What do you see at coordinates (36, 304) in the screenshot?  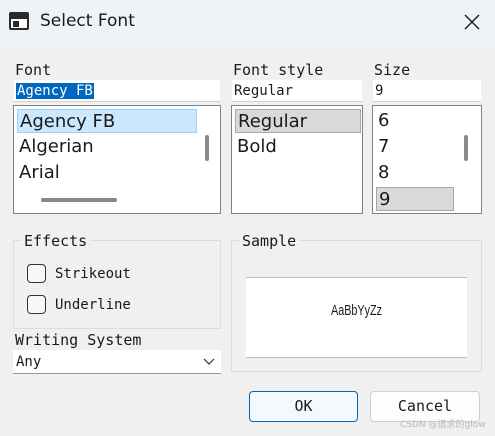 I see `underline-checkbox` at bounding box center [36, 304].